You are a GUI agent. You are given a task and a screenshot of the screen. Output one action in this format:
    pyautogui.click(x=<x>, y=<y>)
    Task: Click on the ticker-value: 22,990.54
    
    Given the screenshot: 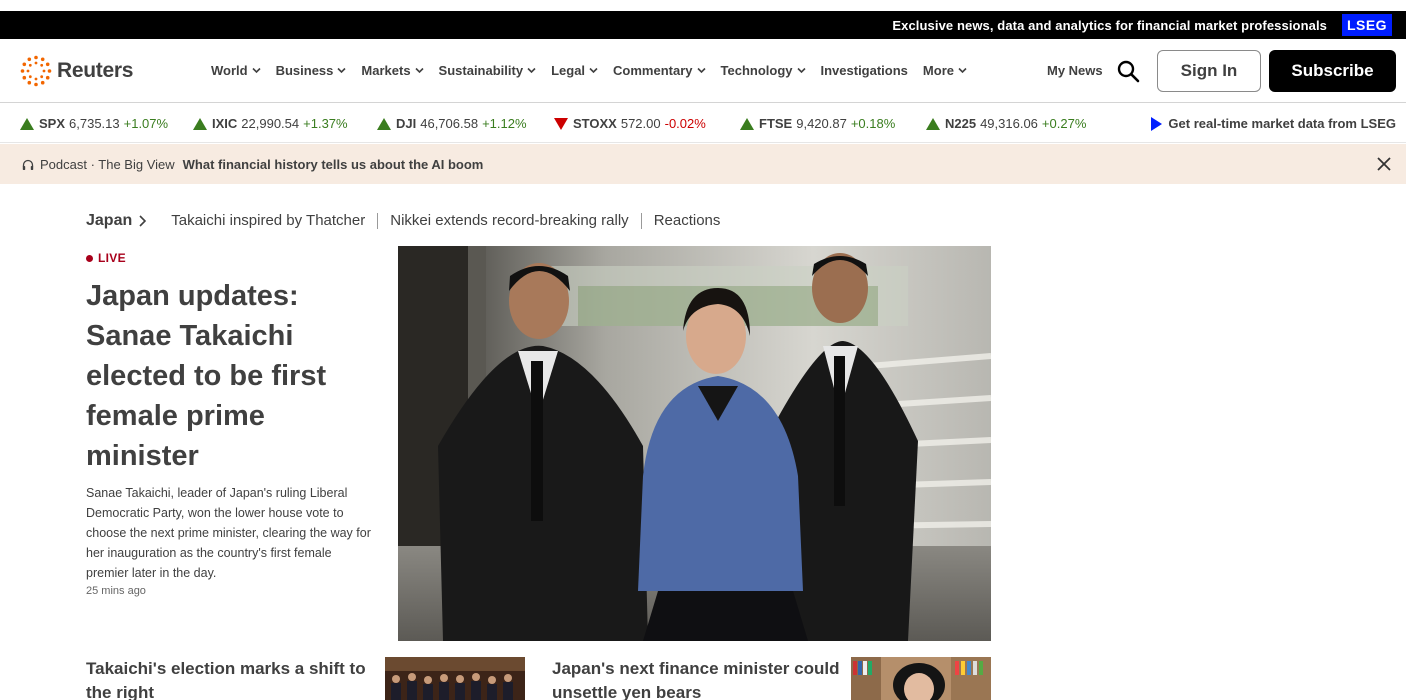 What is the action you would take?
    pyautogui.click(x=270, y=123)
    